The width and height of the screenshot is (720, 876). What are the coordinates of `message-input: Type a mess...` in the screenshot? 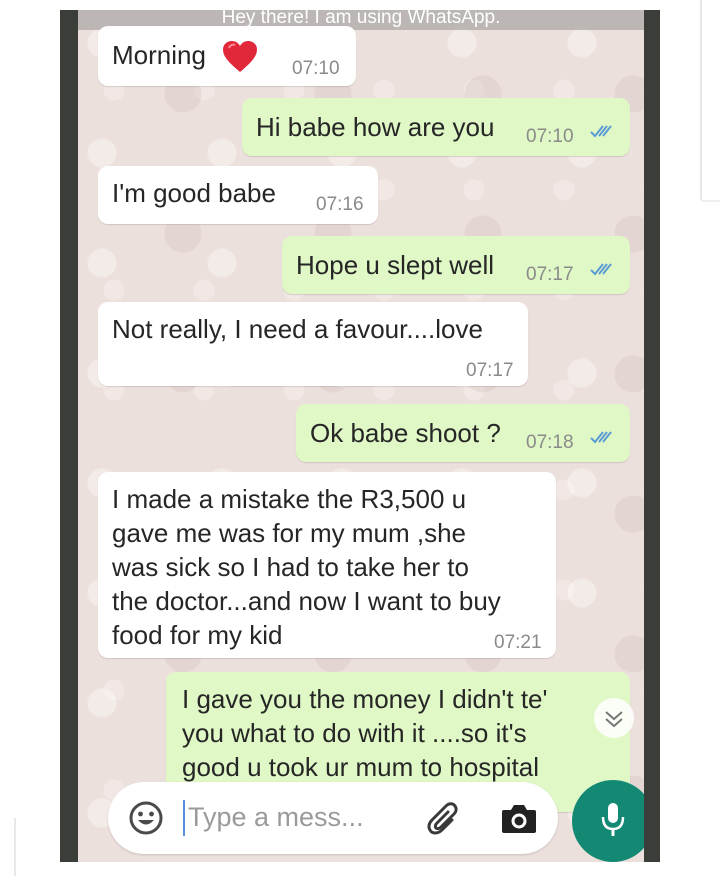 It's located at (276, 817).